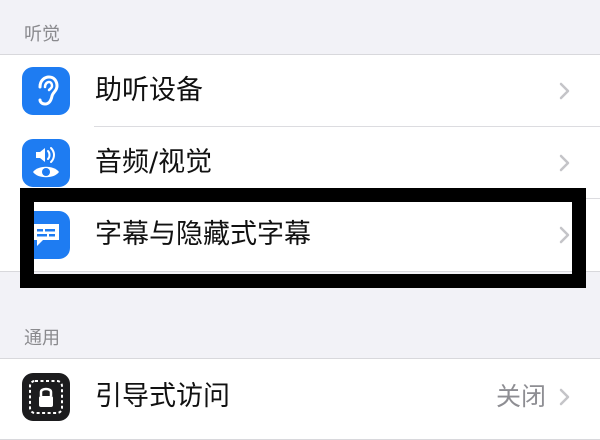 The image size is (600, 440). I want to click on row-label: 引导式访问, so click(162, 396).